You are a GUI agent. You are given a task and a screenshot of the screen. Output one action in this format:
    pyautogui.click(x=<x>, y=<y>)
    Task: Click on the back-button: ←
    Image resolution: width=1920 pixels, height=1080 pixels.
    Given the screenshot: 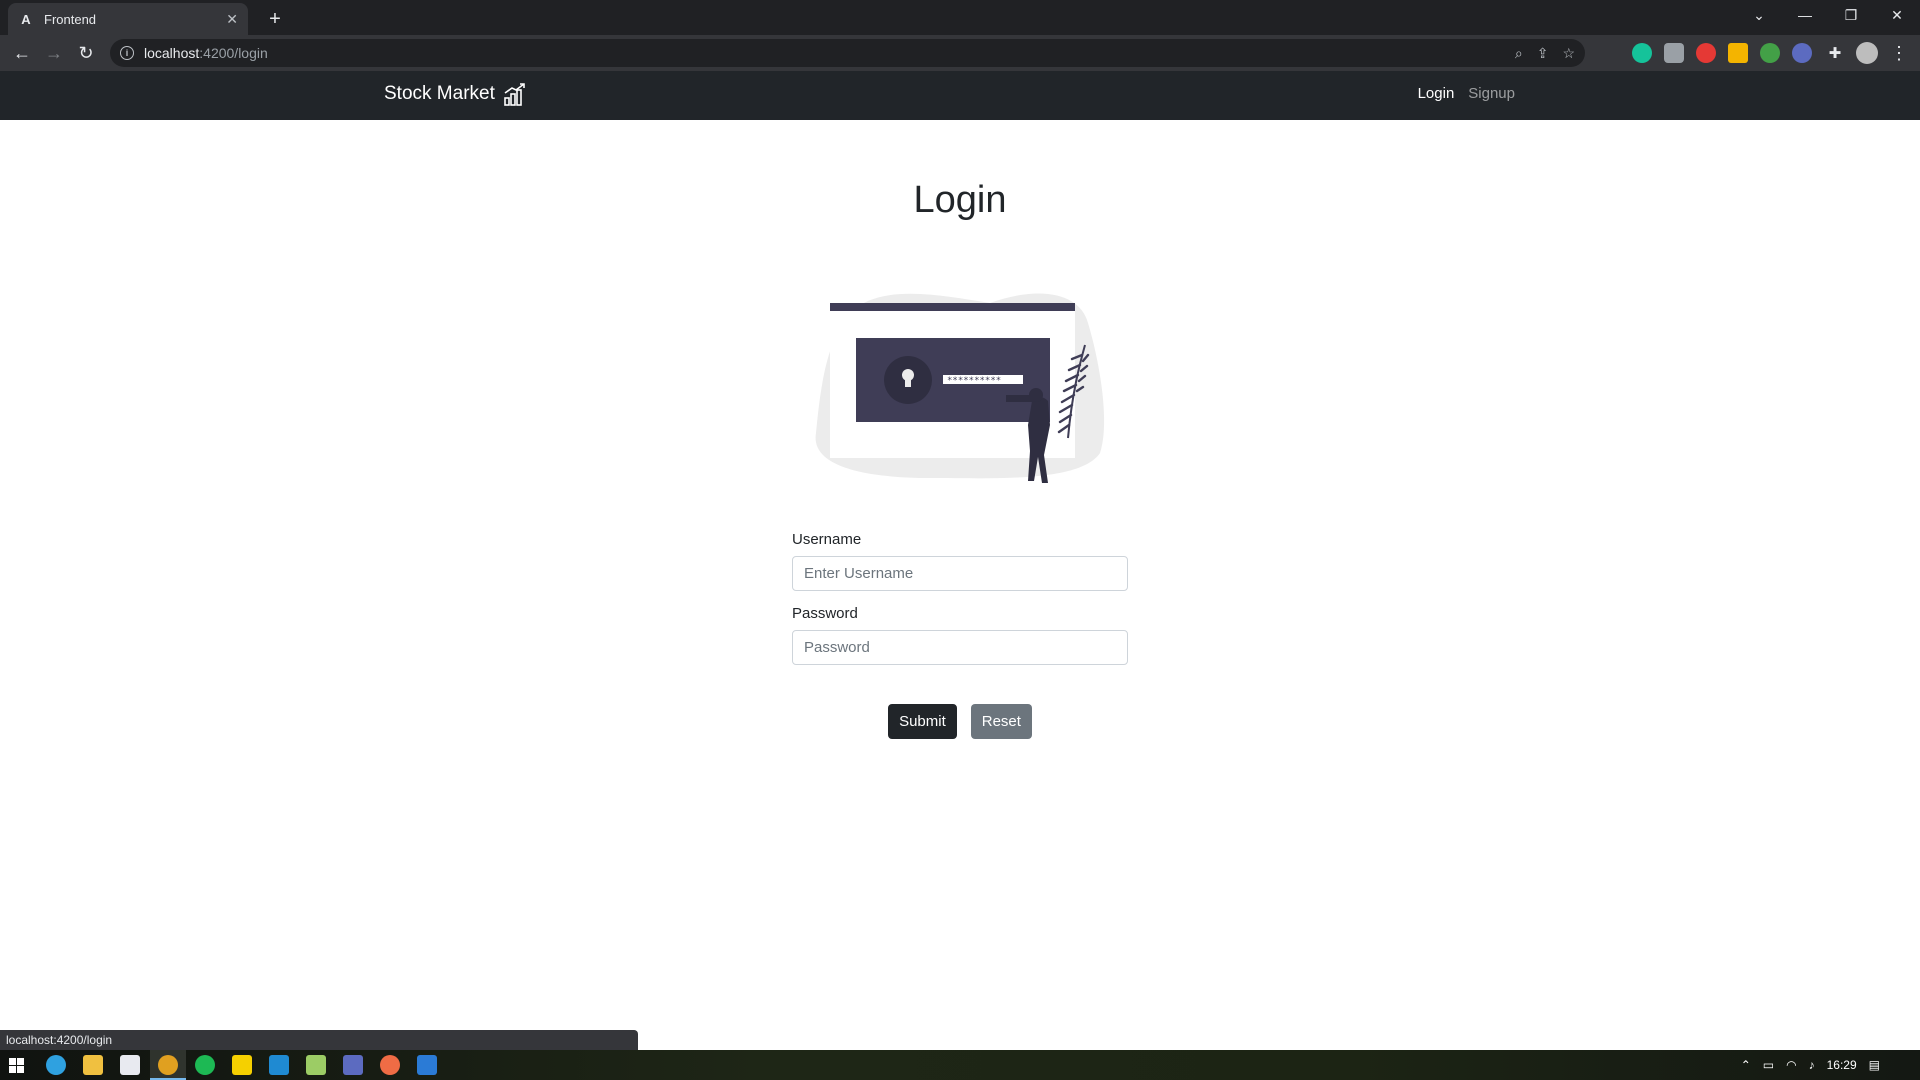 What is the action you would take?
    pyautogui.click(x=22, y=53)
    